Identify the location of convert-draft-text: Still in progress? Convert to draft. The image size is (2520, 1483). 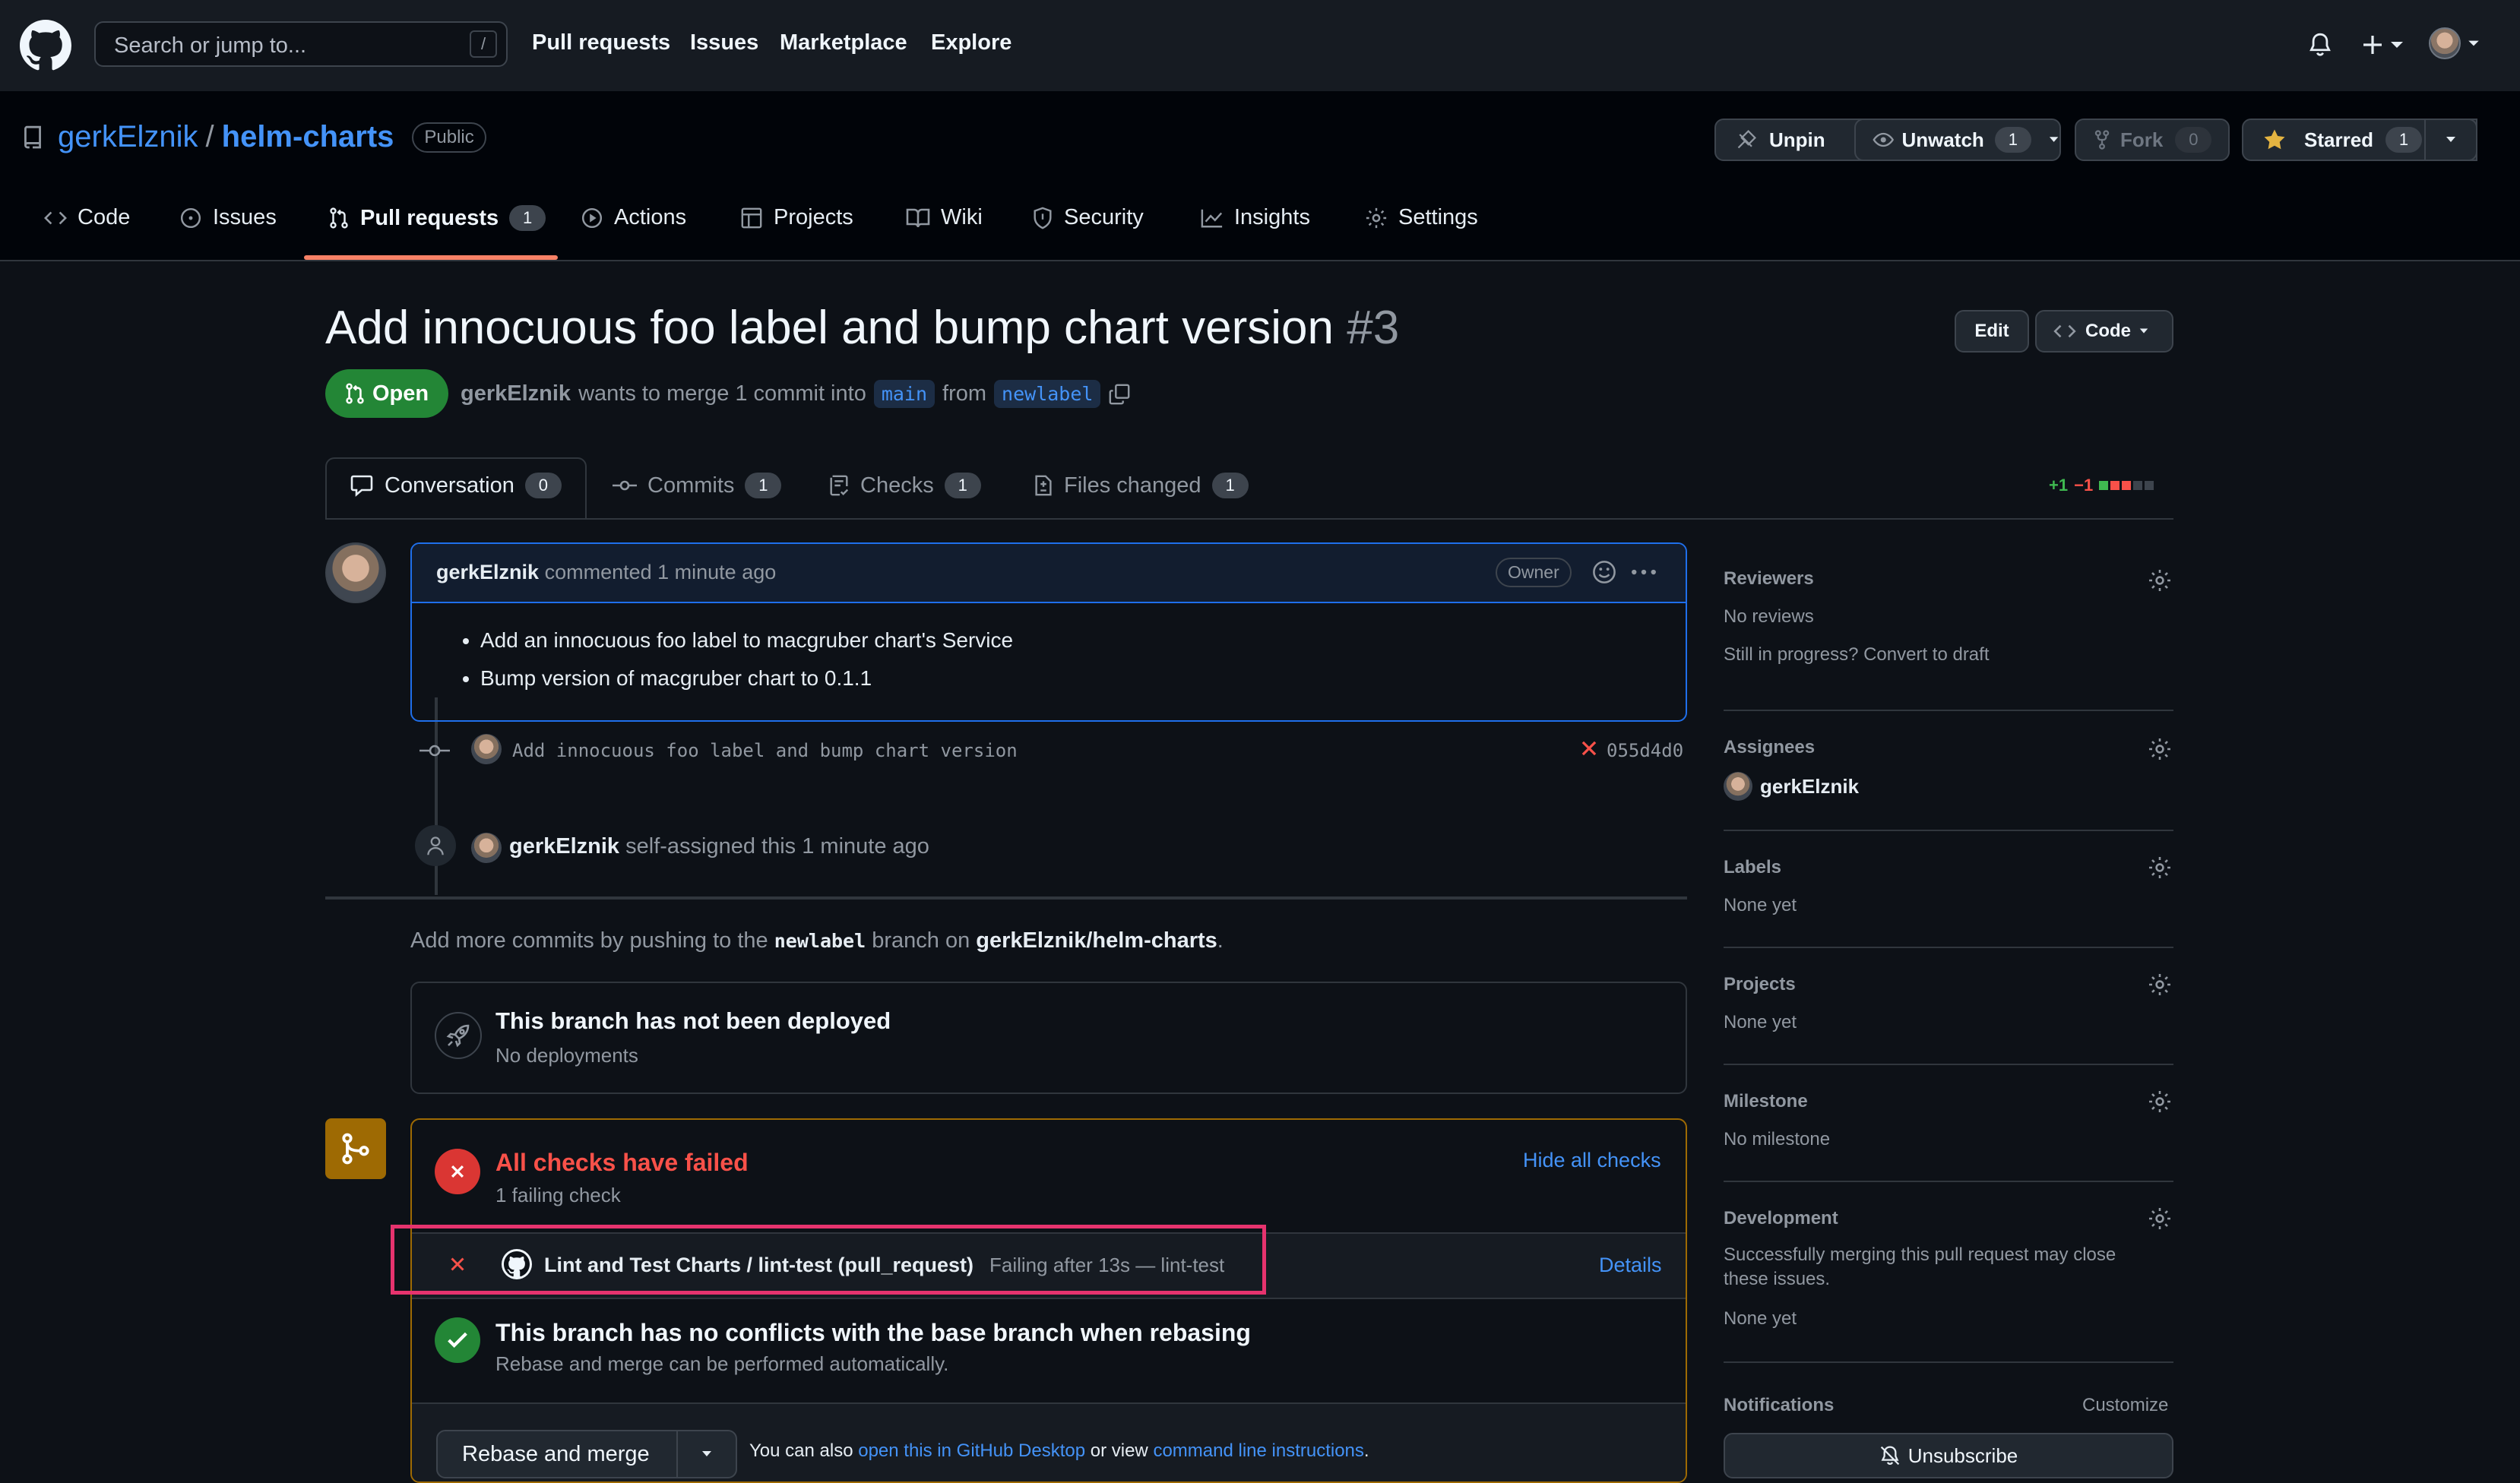
(1857, 655).